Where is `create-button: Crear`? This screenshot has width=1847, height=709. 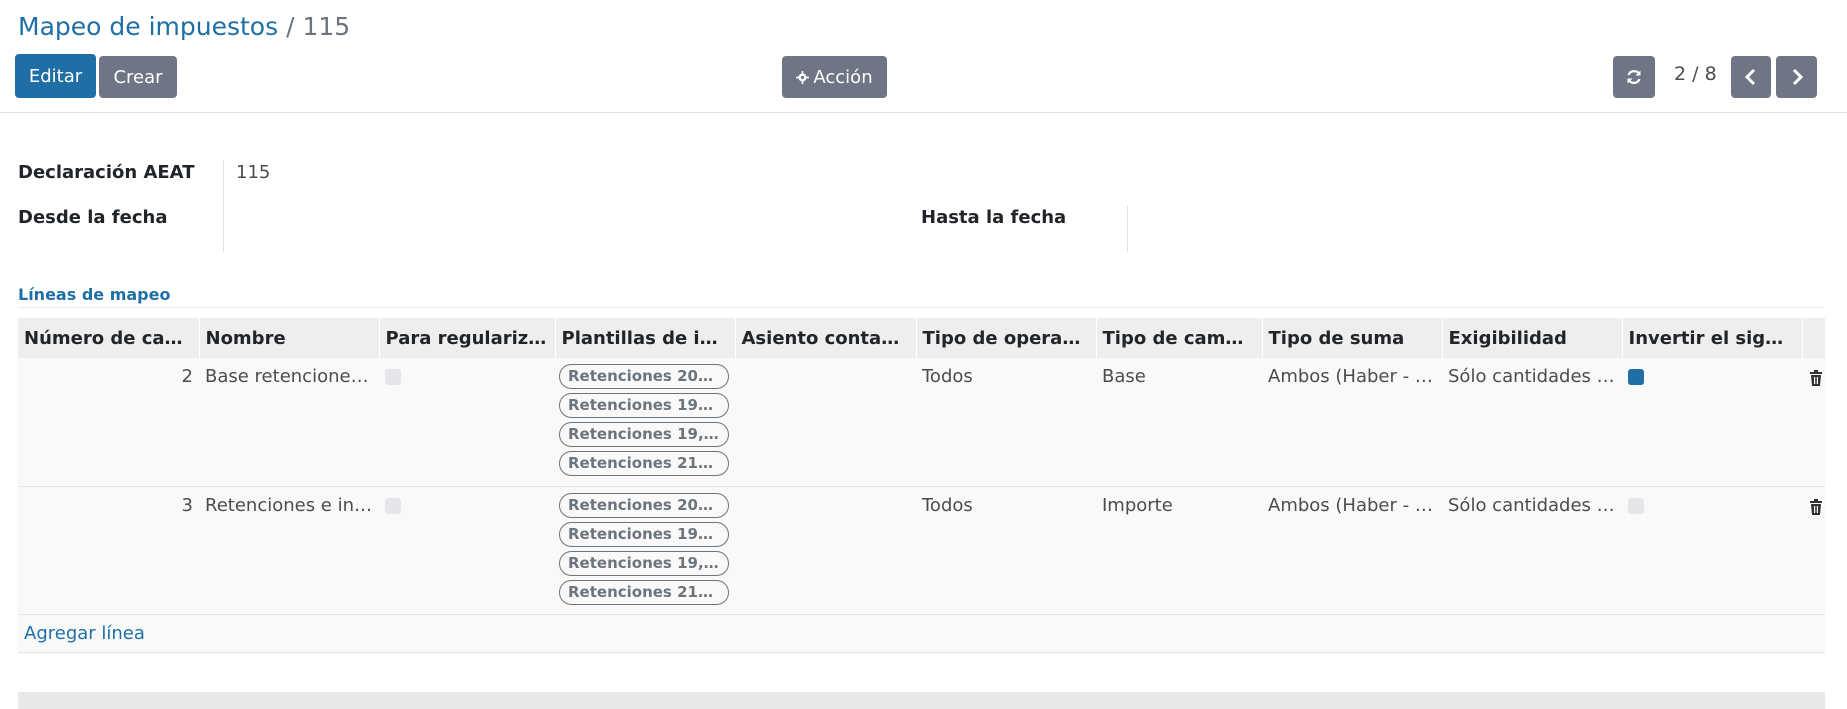 create-button: Crear is located at coordinates (138, 77).